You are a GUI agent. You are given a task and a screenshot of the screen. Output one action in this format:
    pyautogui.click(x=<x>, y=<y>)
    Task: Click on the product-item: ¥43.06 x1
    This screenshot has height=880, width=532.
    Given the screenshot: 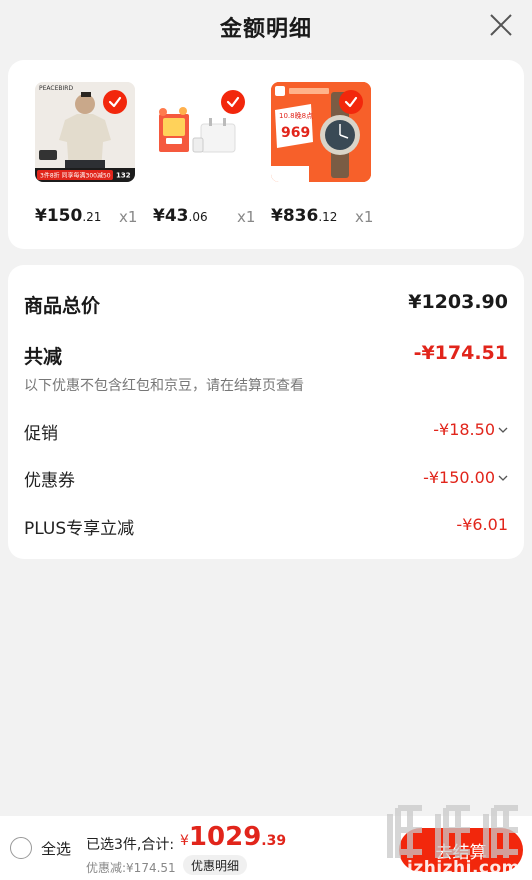 What is the action you would take?
    pyautogui.click(x=209, y=154)
    